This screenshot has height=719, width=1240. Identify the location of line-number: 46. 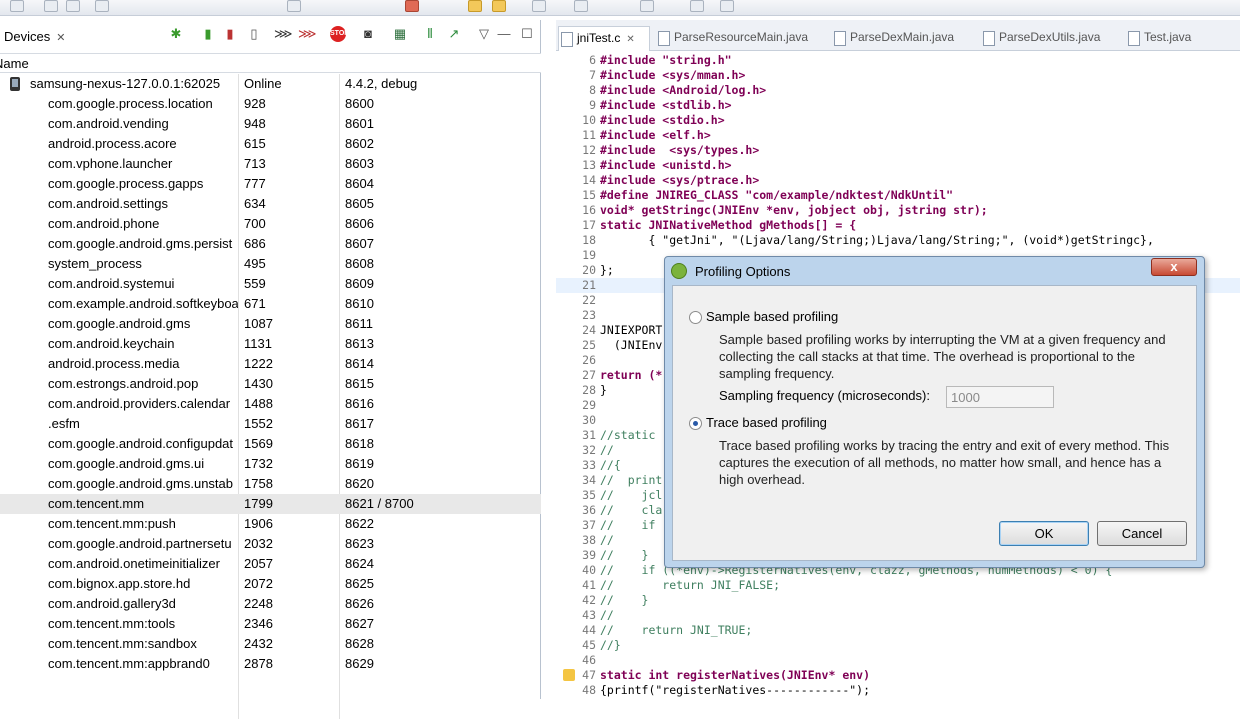
(589, 660).